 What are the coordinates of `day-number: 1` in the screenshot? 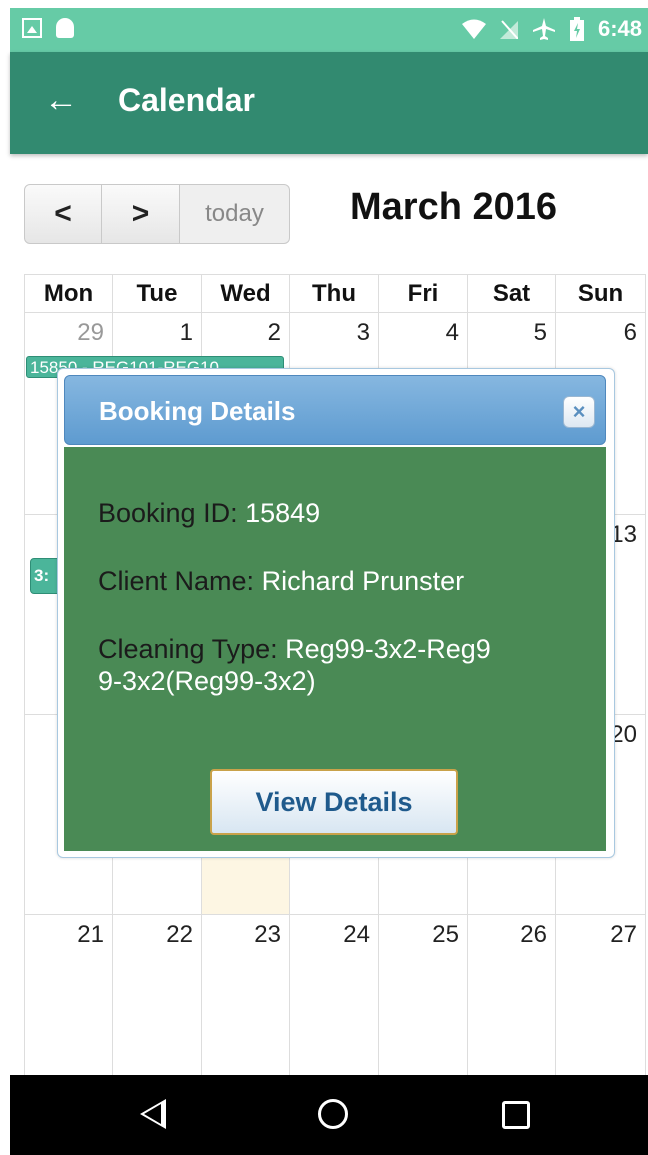 It's located at (186, 332).